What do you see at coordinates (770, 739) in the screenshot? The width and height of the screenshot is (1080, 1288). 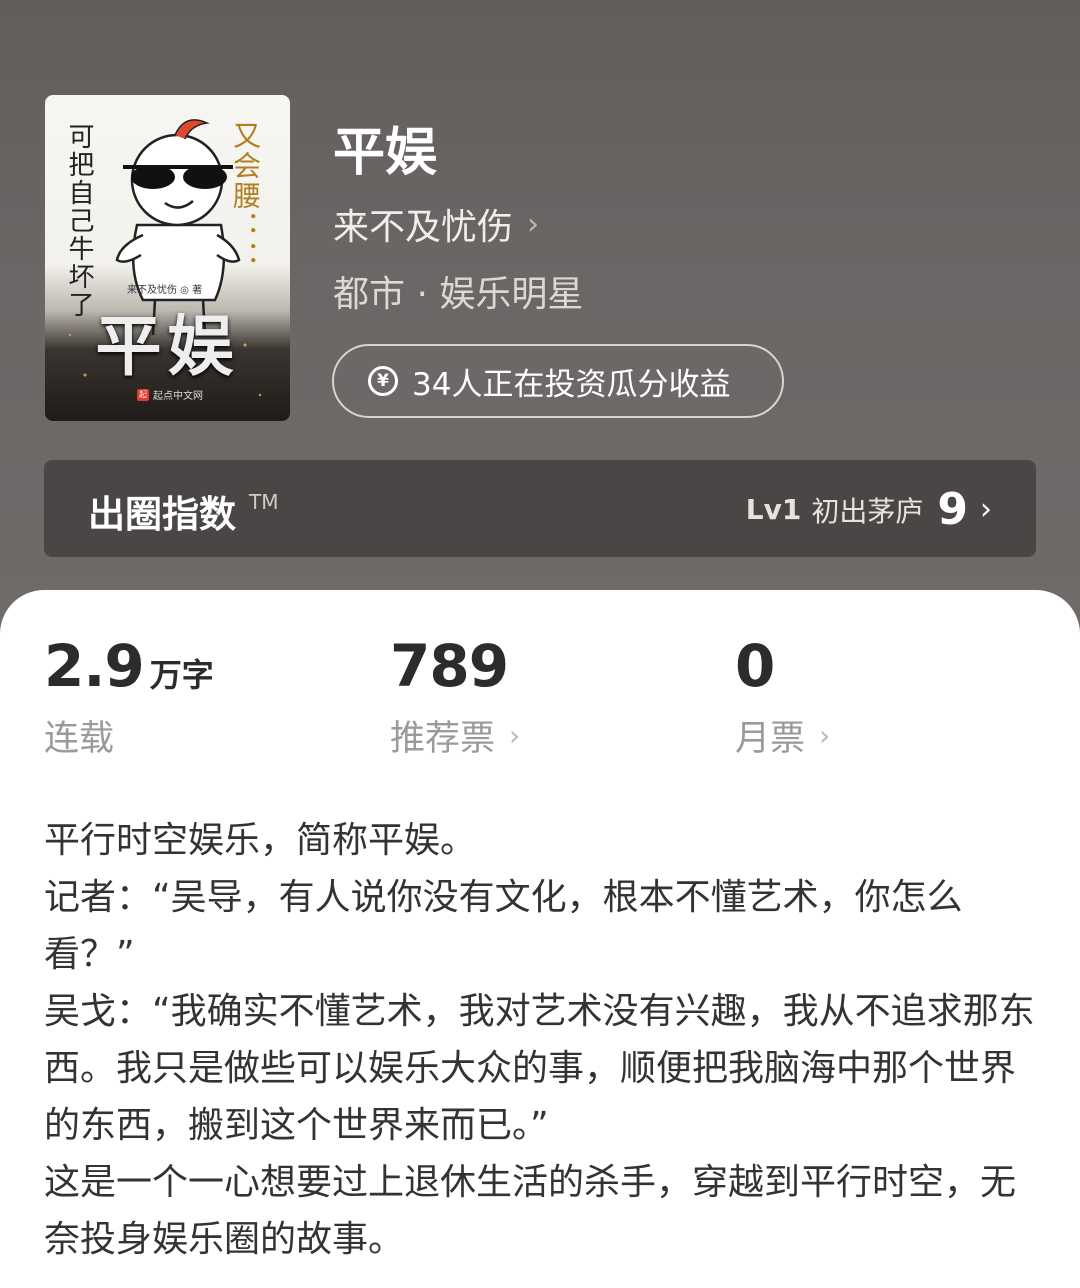 I see `monthly-votes-label: 月票` at bounding box center [770, 739].